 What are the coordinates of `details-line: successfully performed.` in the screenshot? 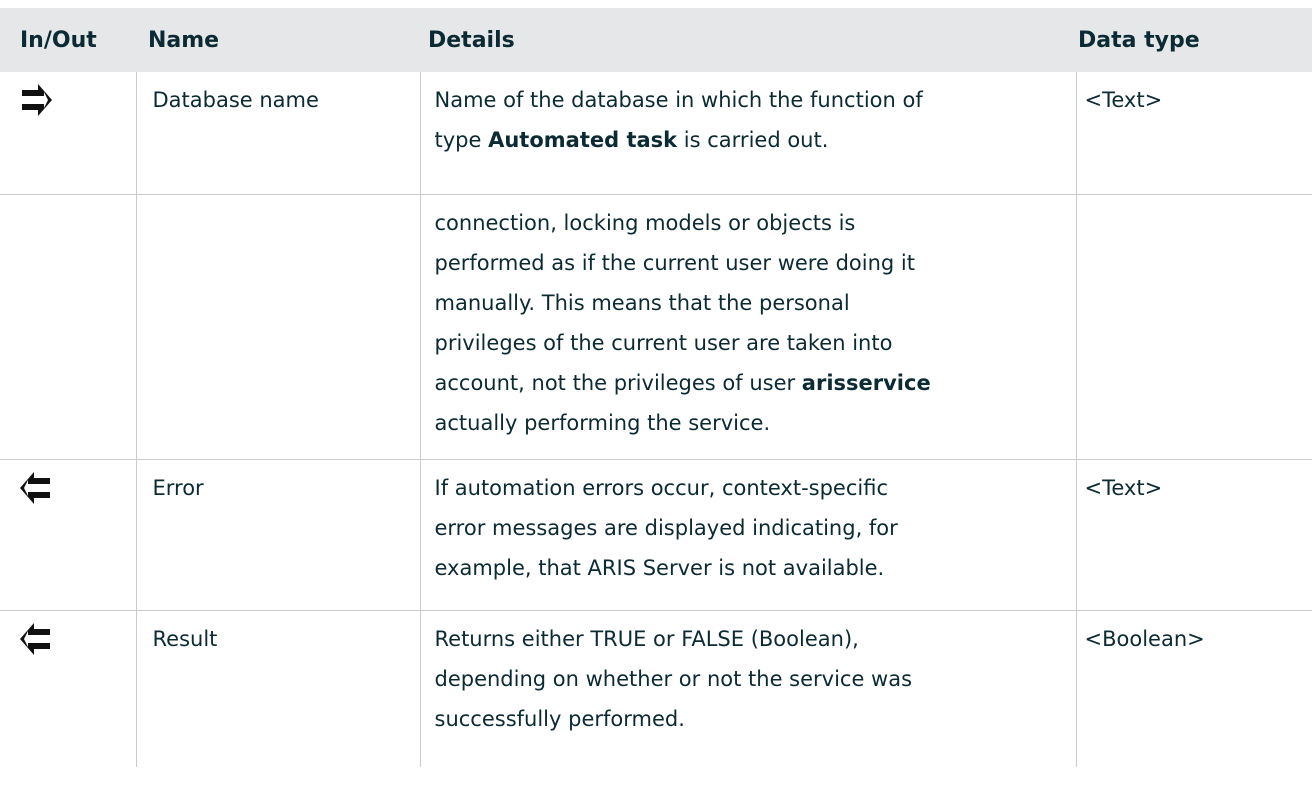 It's located at (559, 719).